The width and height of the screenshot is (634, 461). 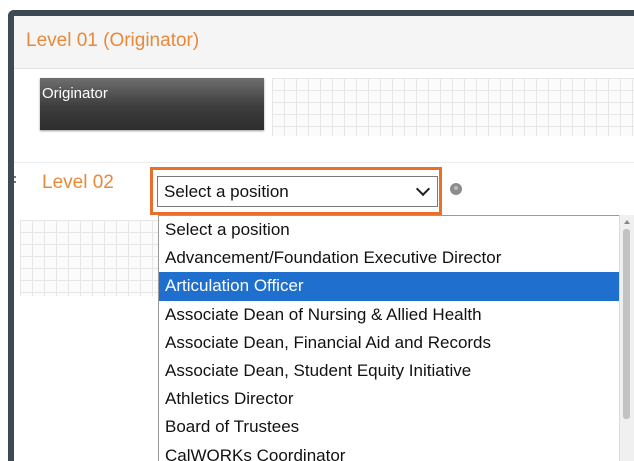 What do you see at coordinates (456, 189) in the screenshot?
I see `info-icon` at bounding box center [456, 189].